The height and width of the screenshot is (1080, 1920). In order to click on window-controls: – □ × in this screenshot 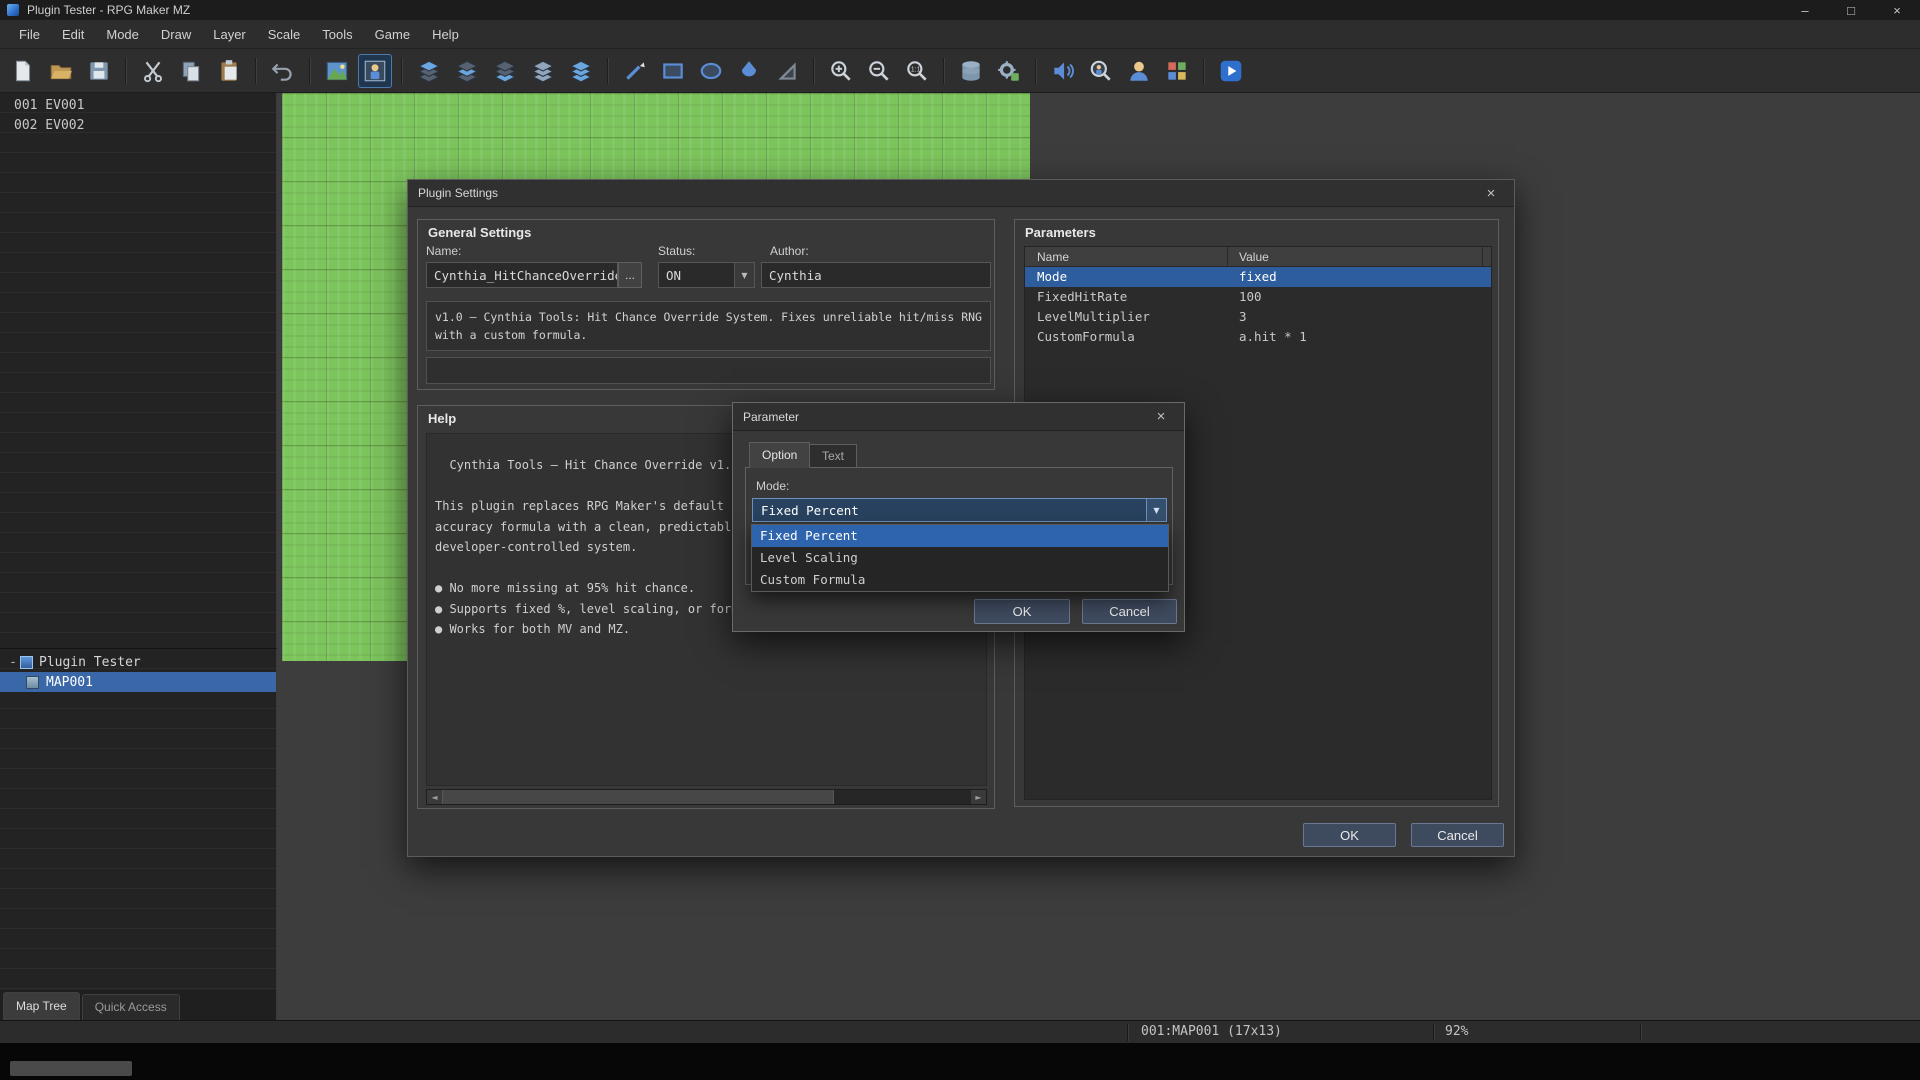, I will do `click(1851, 10)`.